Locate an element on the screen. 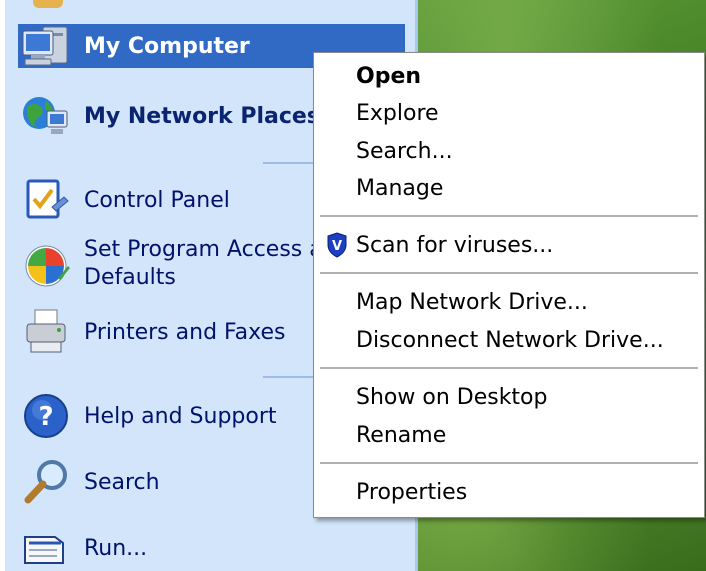 The image size is (706, 571). start-item-search: Search is located at coordinates (90, 482).